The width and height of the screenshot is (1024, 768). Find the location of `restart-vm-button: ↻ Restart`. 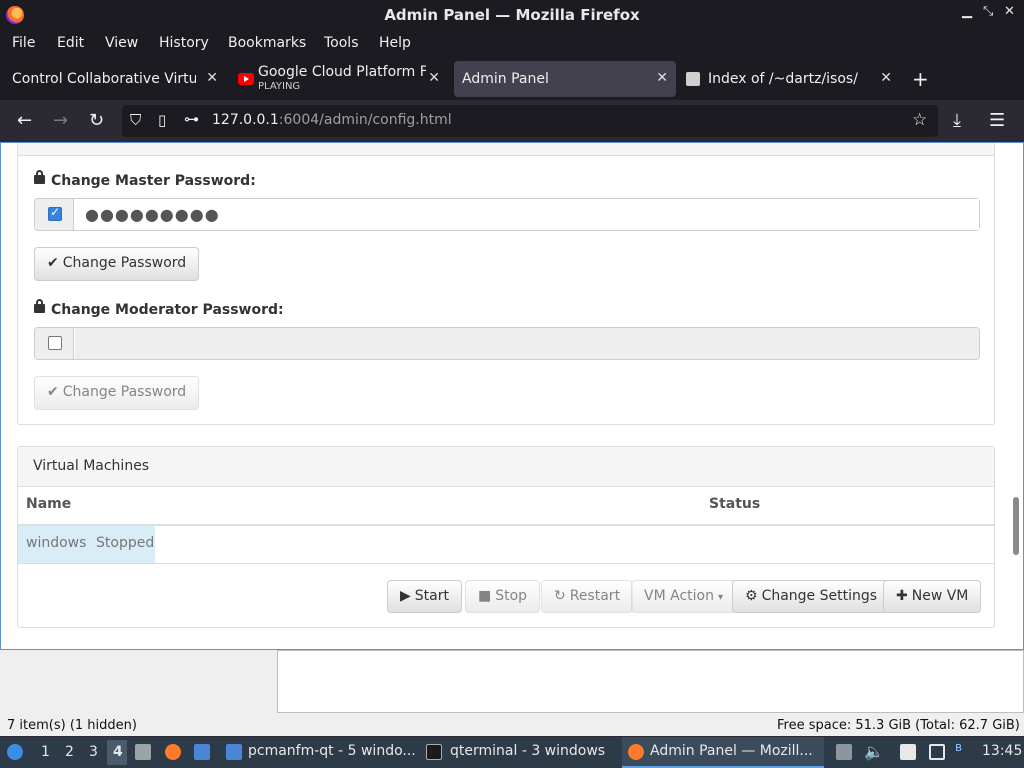

restart-vm-button: ↻ Restart is located at coordinates (587, 596).